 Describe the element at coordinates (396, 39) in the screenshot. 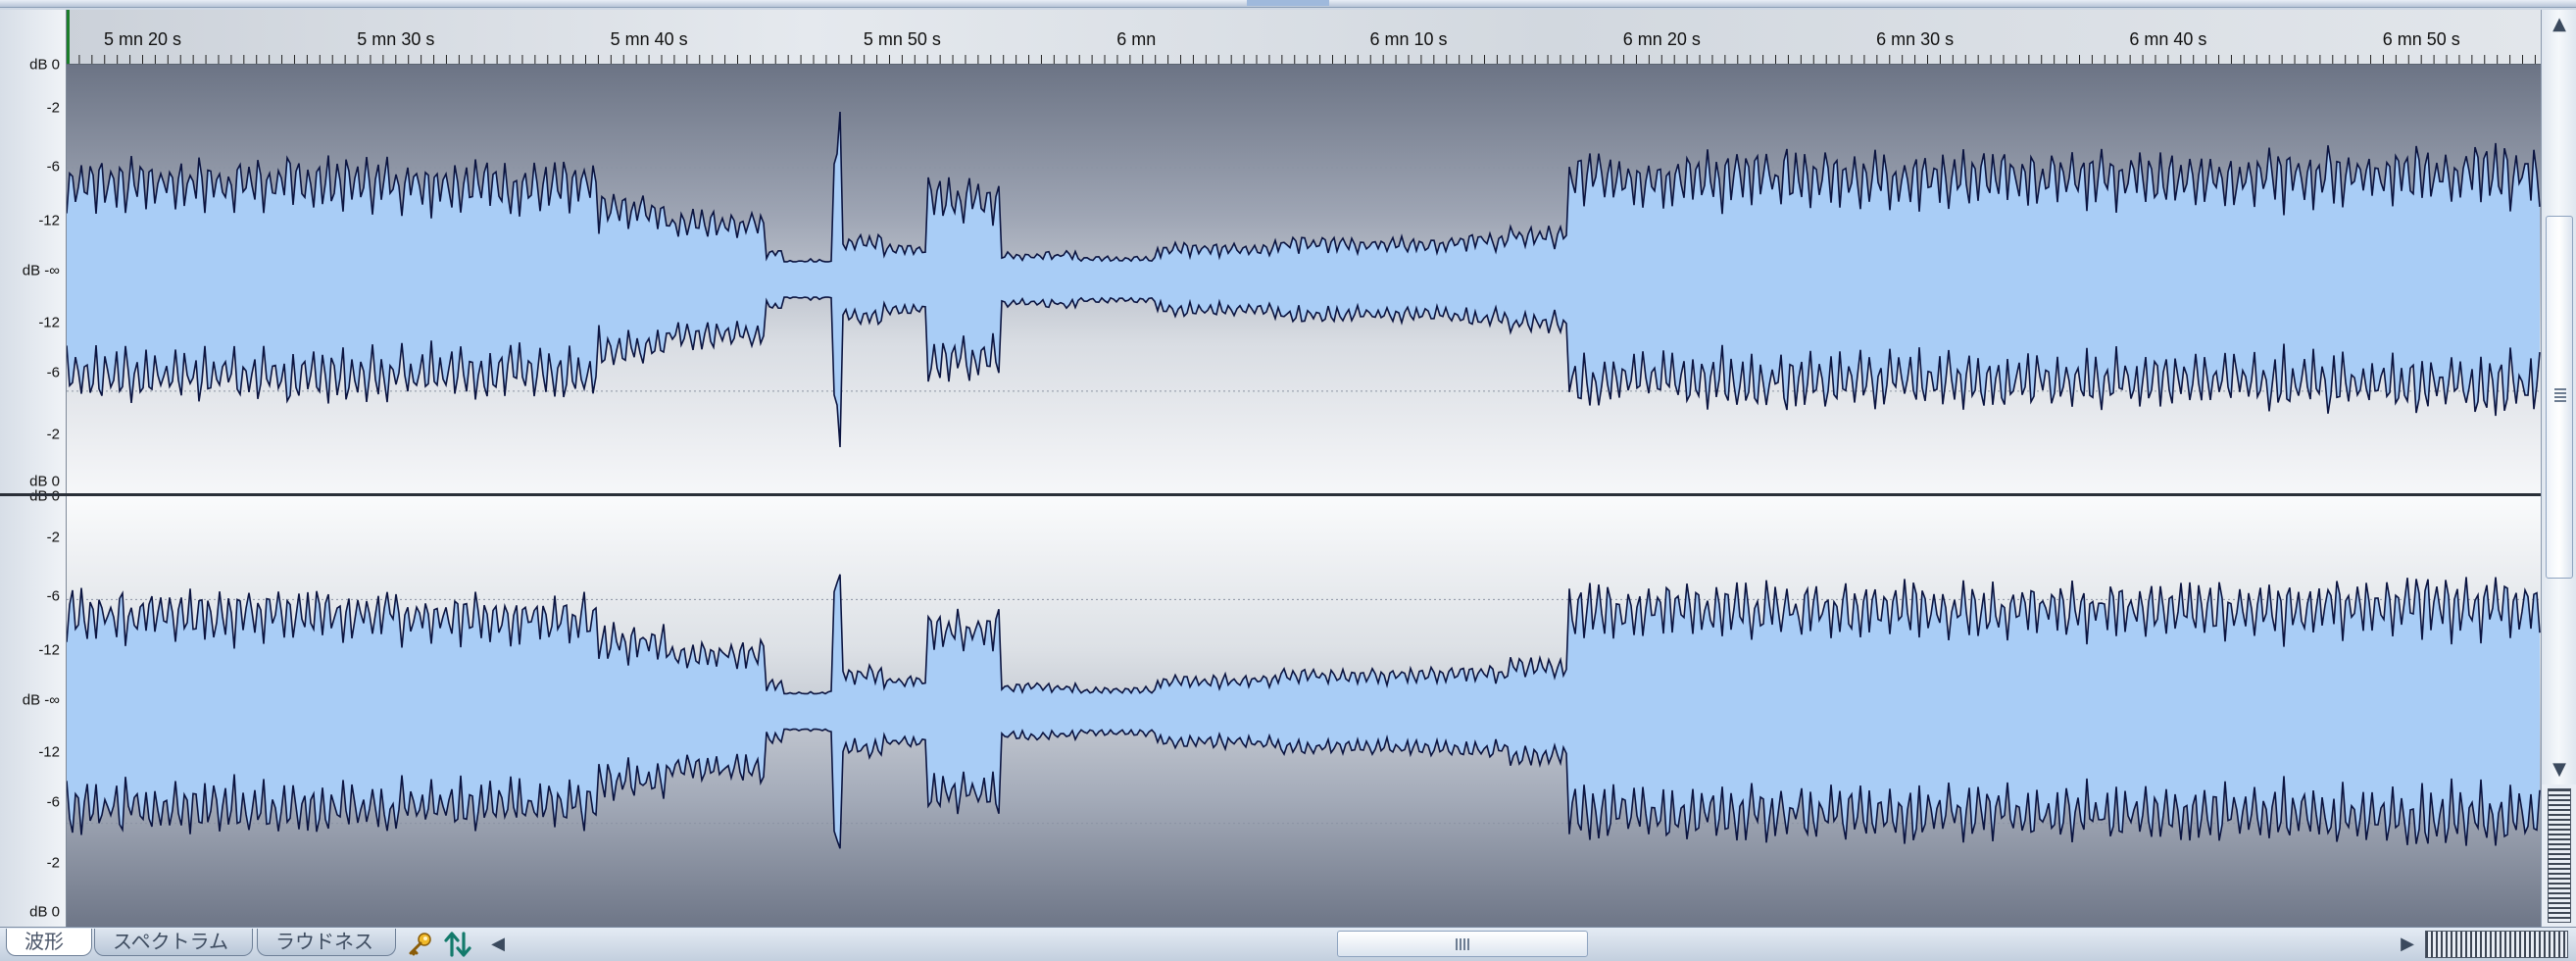

I see `ruler-label: 5 mn 30 s` at that location.